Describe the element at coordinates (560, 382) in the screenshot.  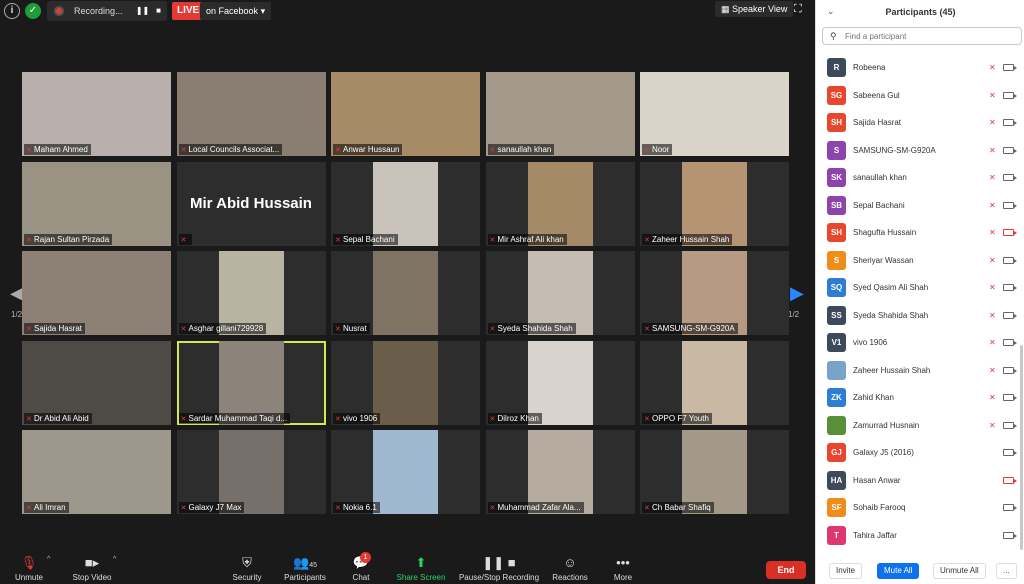
I see `video-tile: ✕ Dilroz Khan` at that location.